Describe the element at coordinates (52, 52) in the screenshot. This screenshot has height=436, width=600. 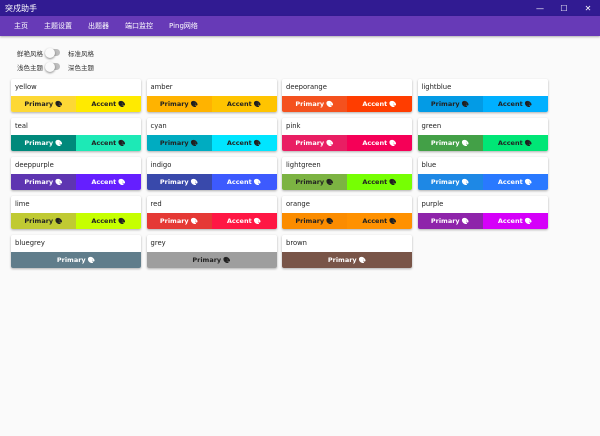
I see `style-switch` at that location.